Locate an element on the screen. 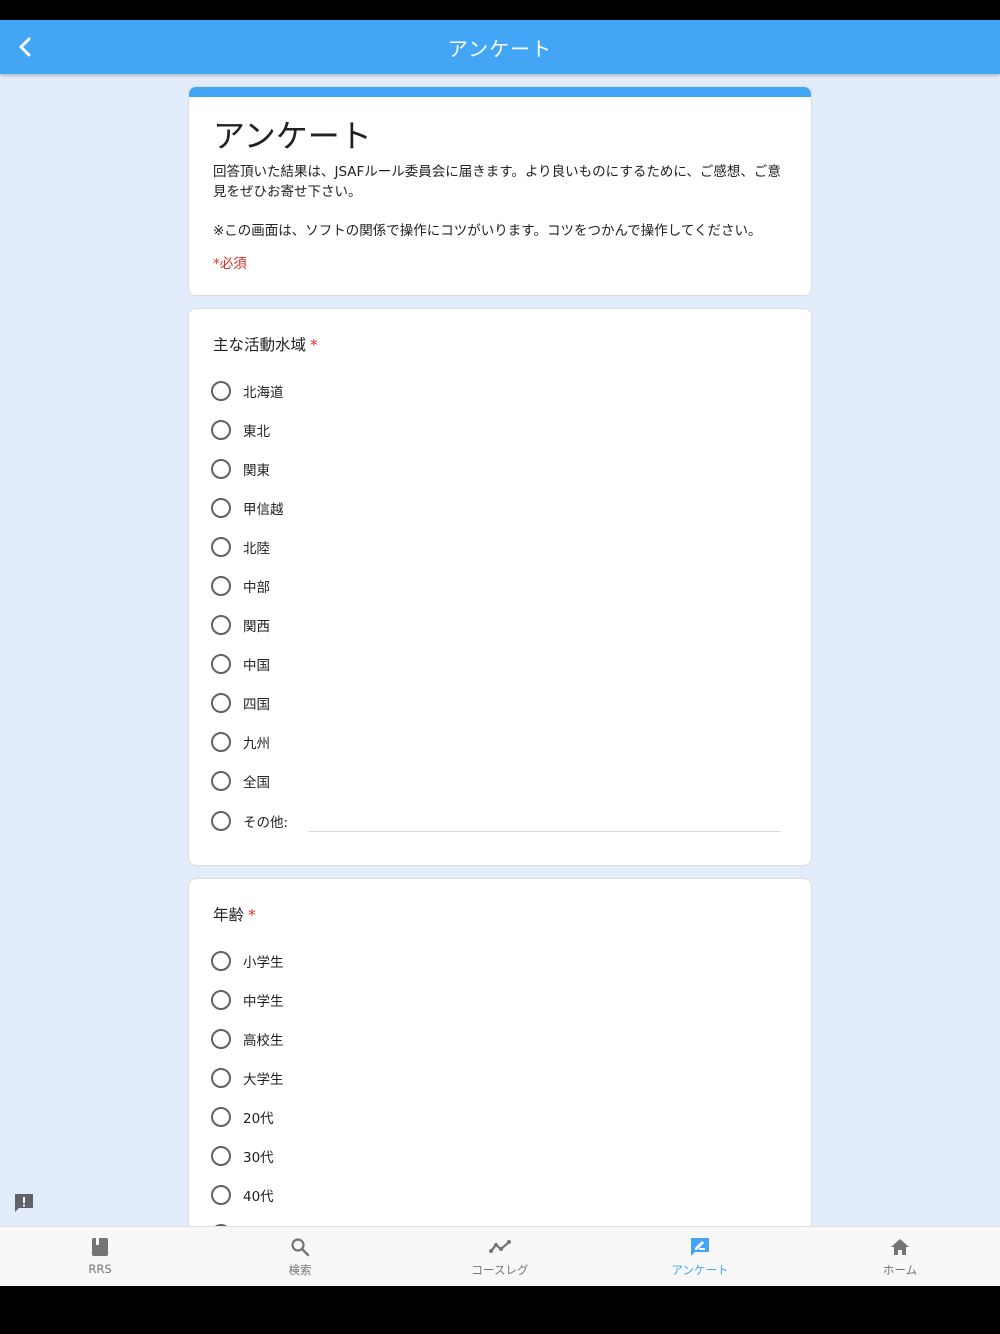  required-indicator: *必須 is located at coordinates (230, 264).